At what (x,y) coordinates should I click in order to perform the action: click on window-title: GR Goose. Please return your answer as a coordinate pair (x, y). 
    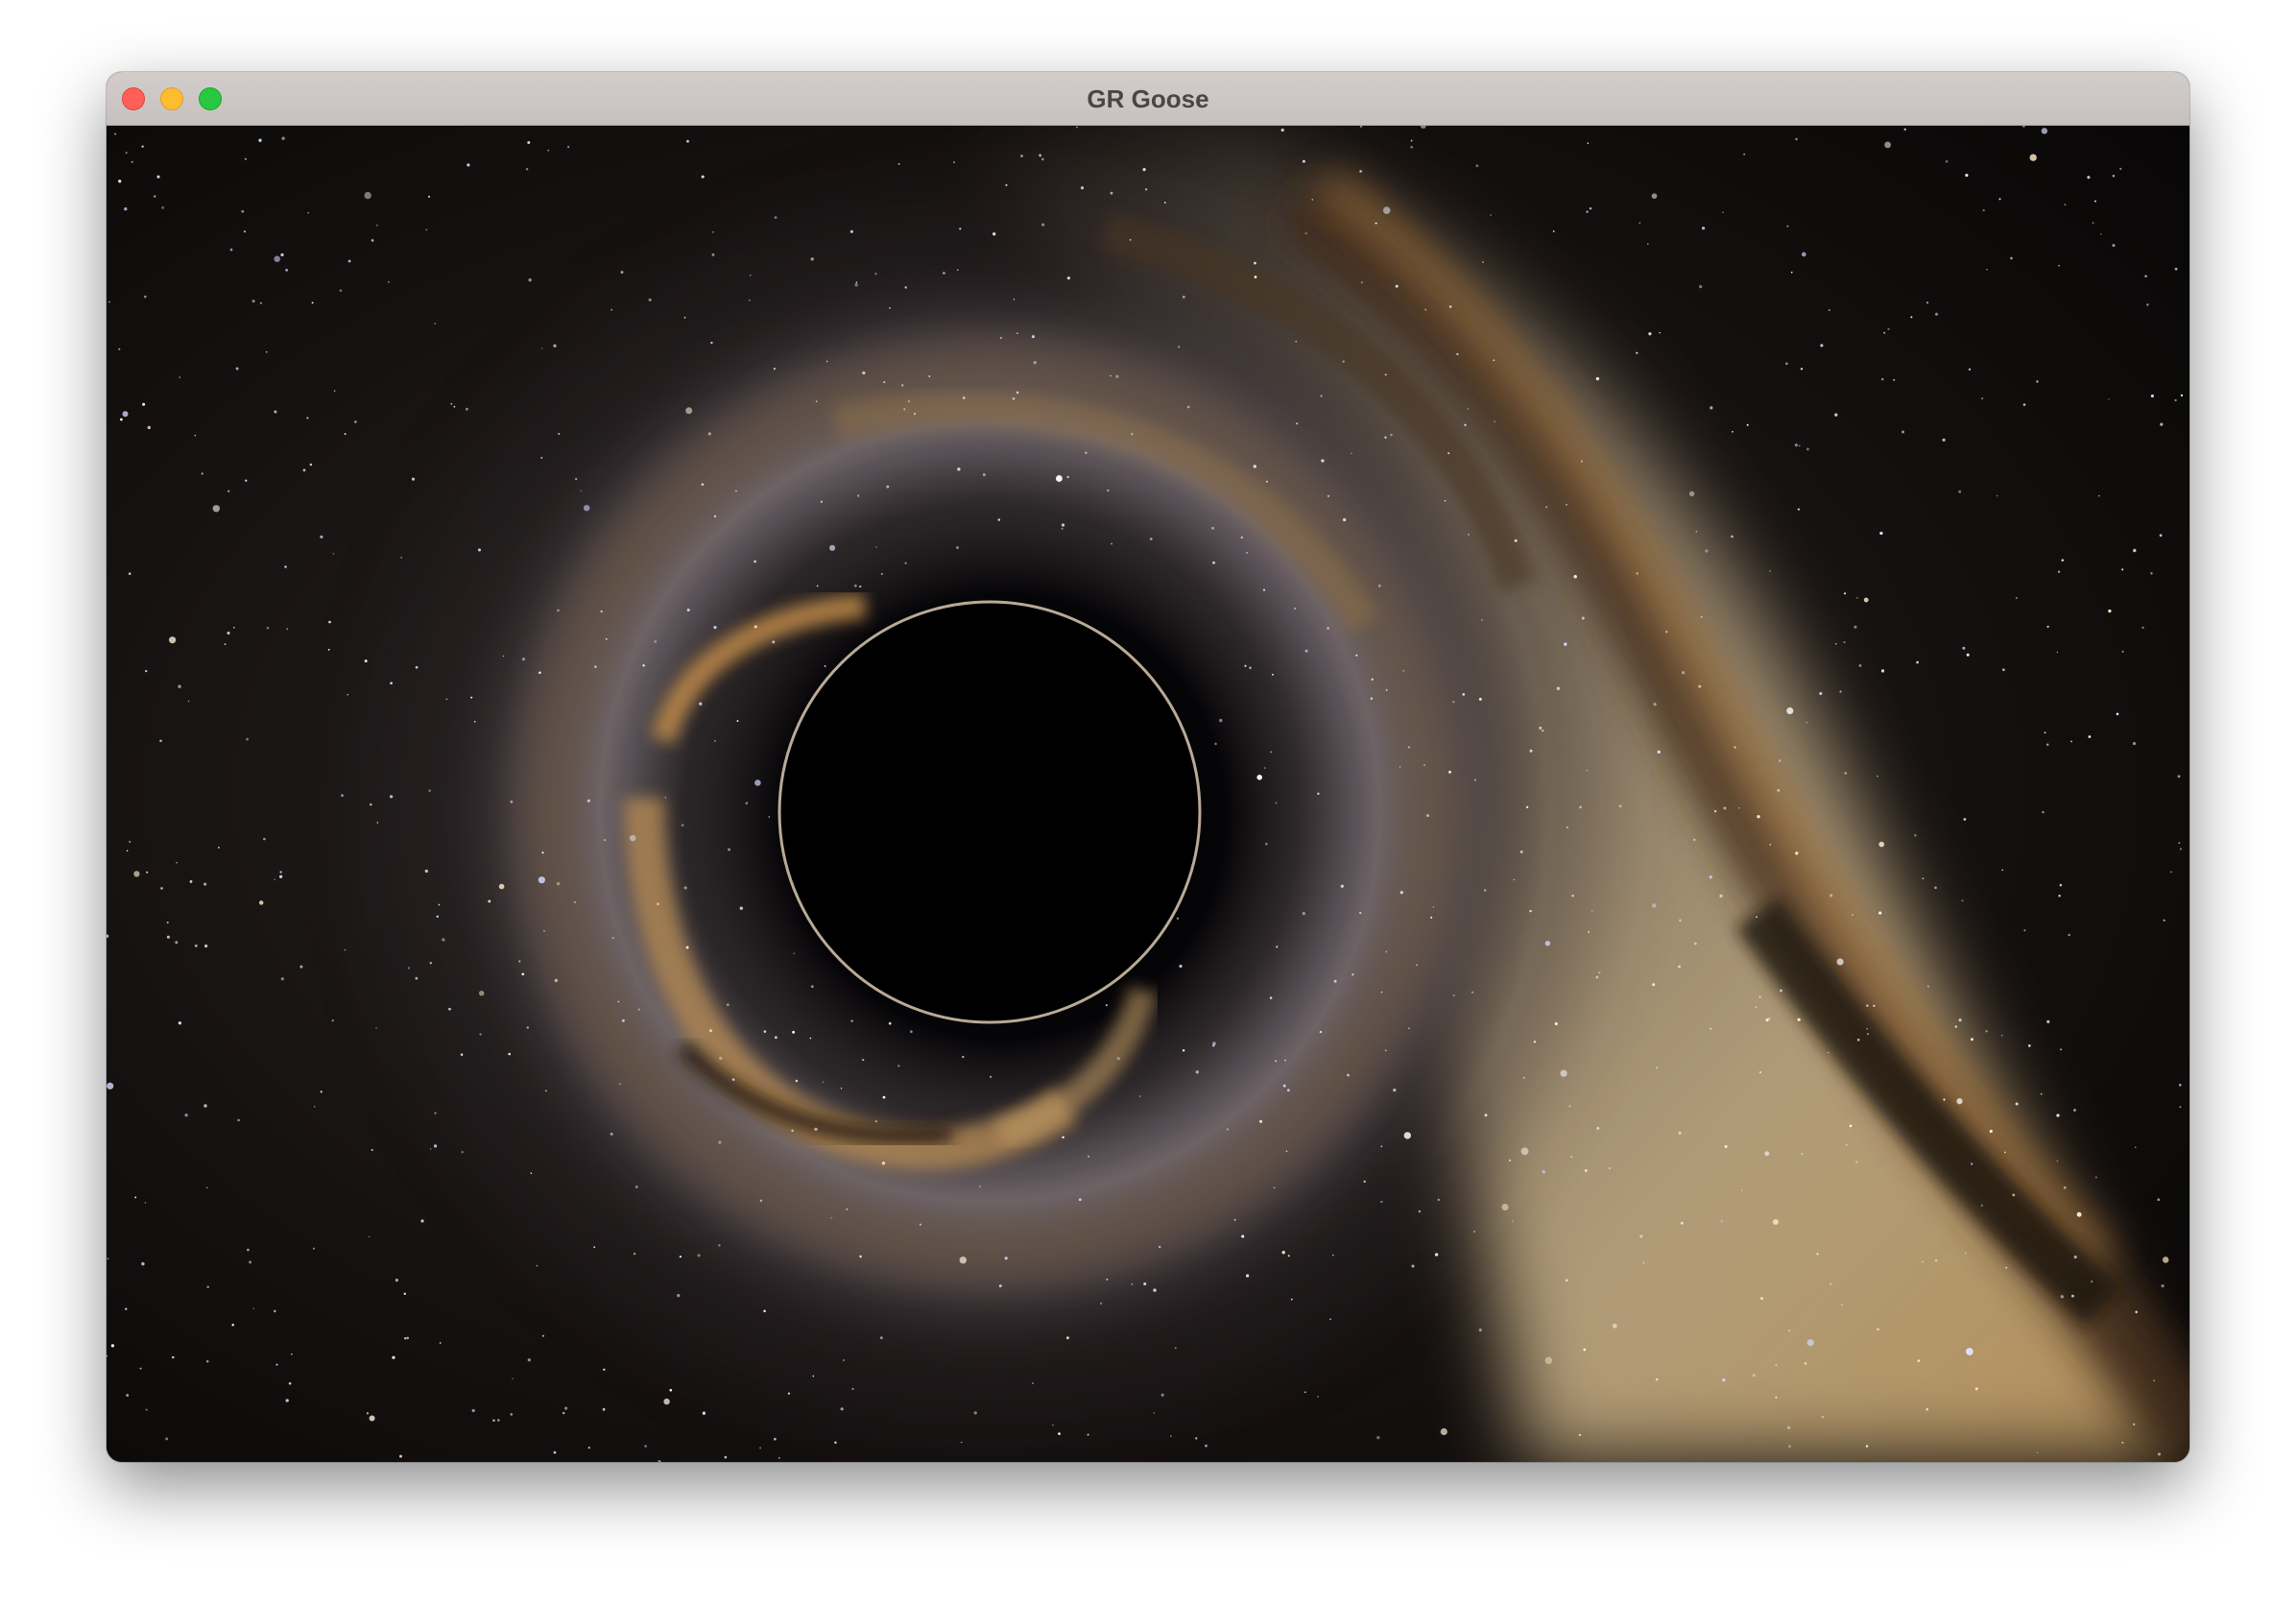
    Looking at the image, I should click on (1148, 98).